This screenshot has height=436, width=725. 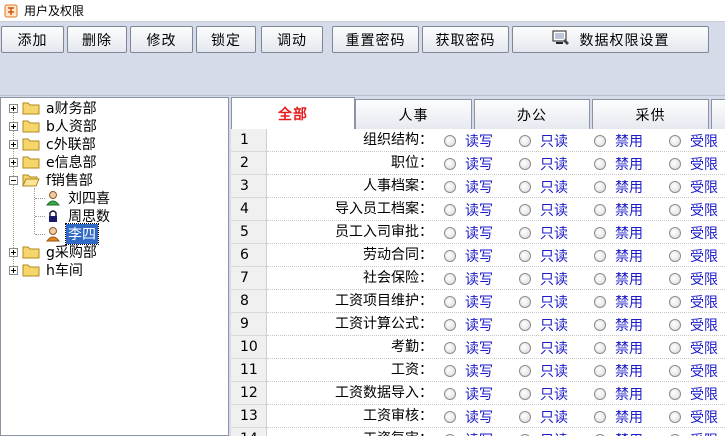 I want to click on data-permission-button: 数据权限设置, so click(x=610, y=39).